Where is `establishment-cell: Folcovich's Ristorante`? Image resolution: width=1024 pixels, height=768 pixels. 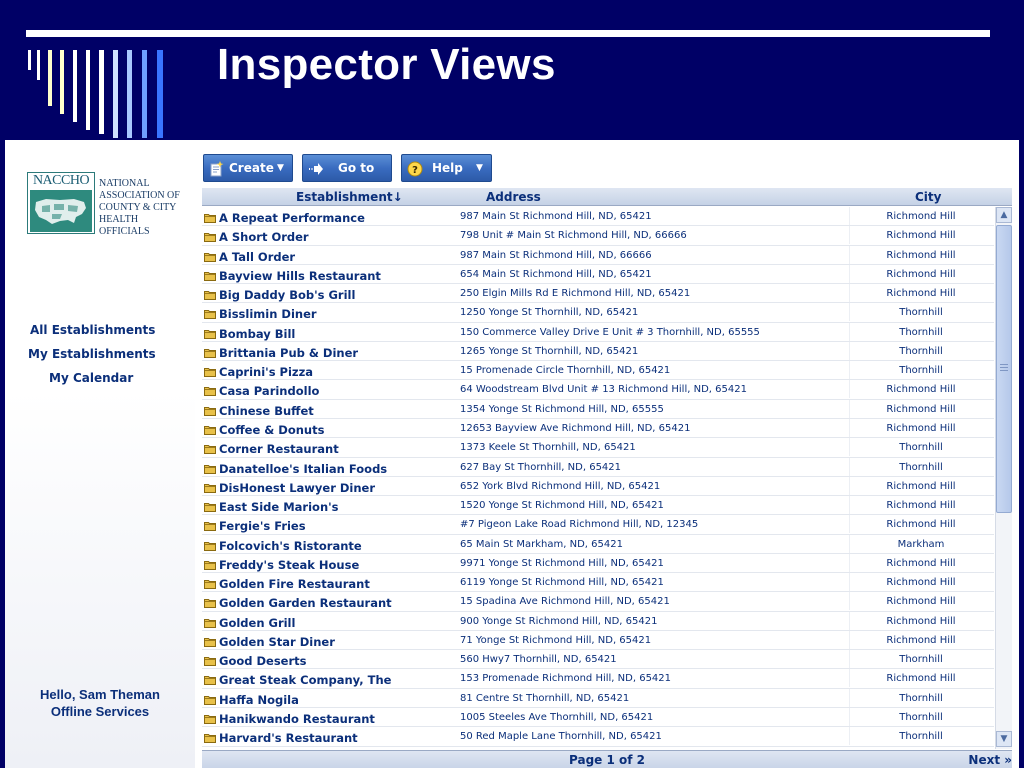
establishment-cell: Folcovich's Ristorante is located at coordinates (329, 544).